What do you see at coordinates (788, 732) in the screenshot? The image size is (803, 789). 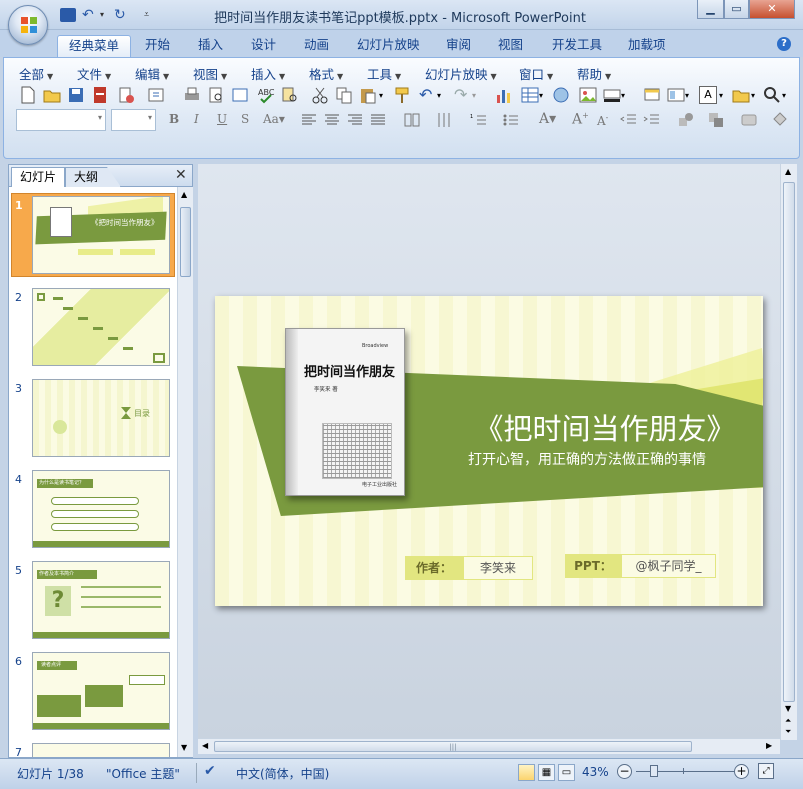 I see `next-slide-icon: ⏷` at bounding box center [788, 732].